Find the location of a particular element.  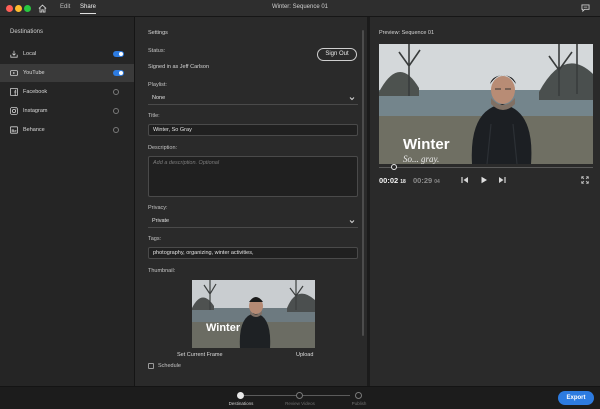

sidebar-item-instagram: Instagram is located at coordinates (67, 111).